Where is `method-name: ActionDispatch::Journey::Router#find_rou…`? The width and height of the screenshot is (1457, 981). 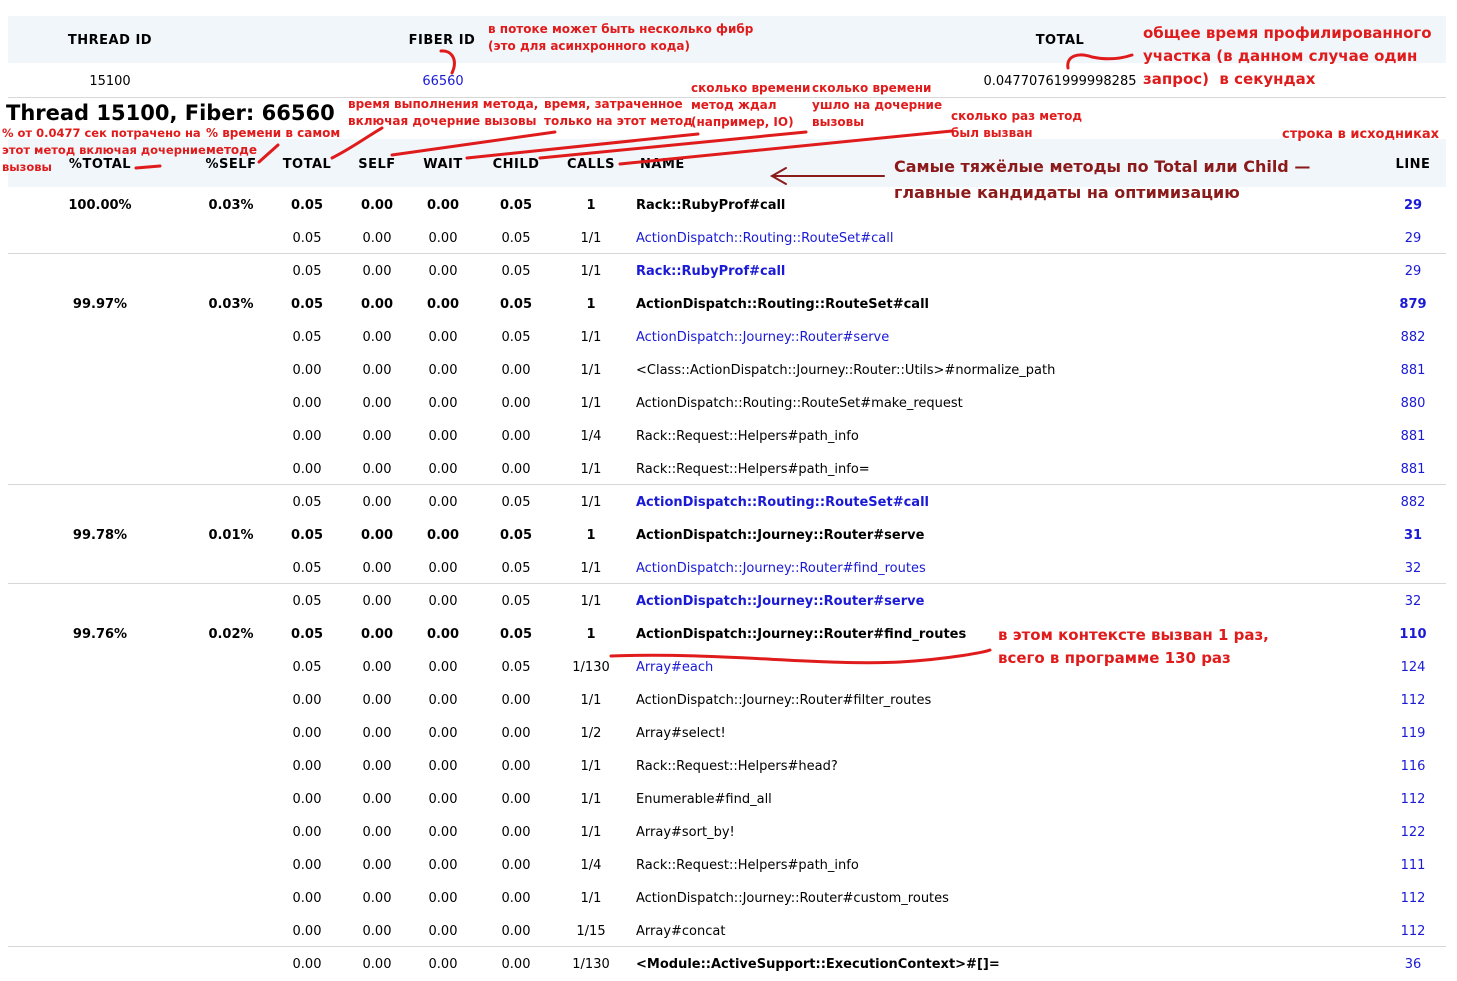
method-name: ActionDispatch::Journey::Router#find_rou… is located at coordinates (781, 568).